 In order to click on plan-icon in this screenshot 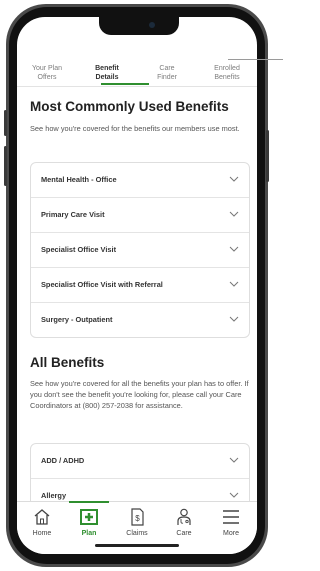, I will do `click(89, 517)`.